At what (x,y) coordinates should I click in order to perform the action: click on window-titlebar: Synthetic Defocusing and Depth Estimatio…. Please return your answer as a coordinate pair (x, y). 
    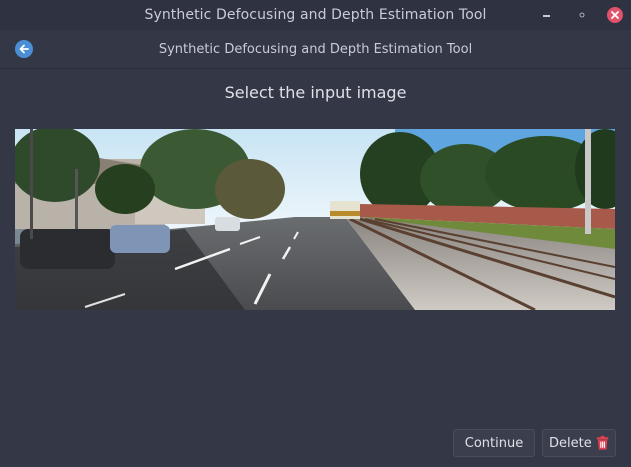
    Looking at the image, I should click on (315, 15).